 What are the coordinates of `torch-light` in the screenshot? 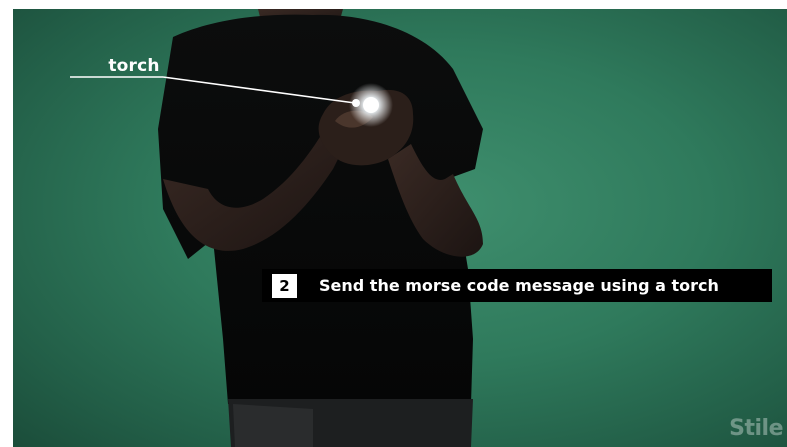 It's located at (371, 105).